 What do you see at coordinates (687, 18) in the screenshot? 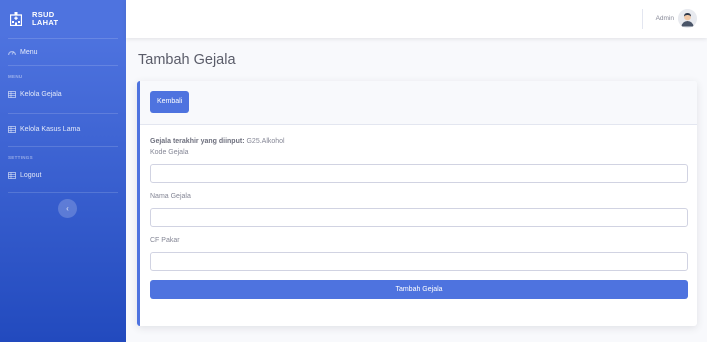
I see `user-avatar-icon` at bounding box center [687, 18].